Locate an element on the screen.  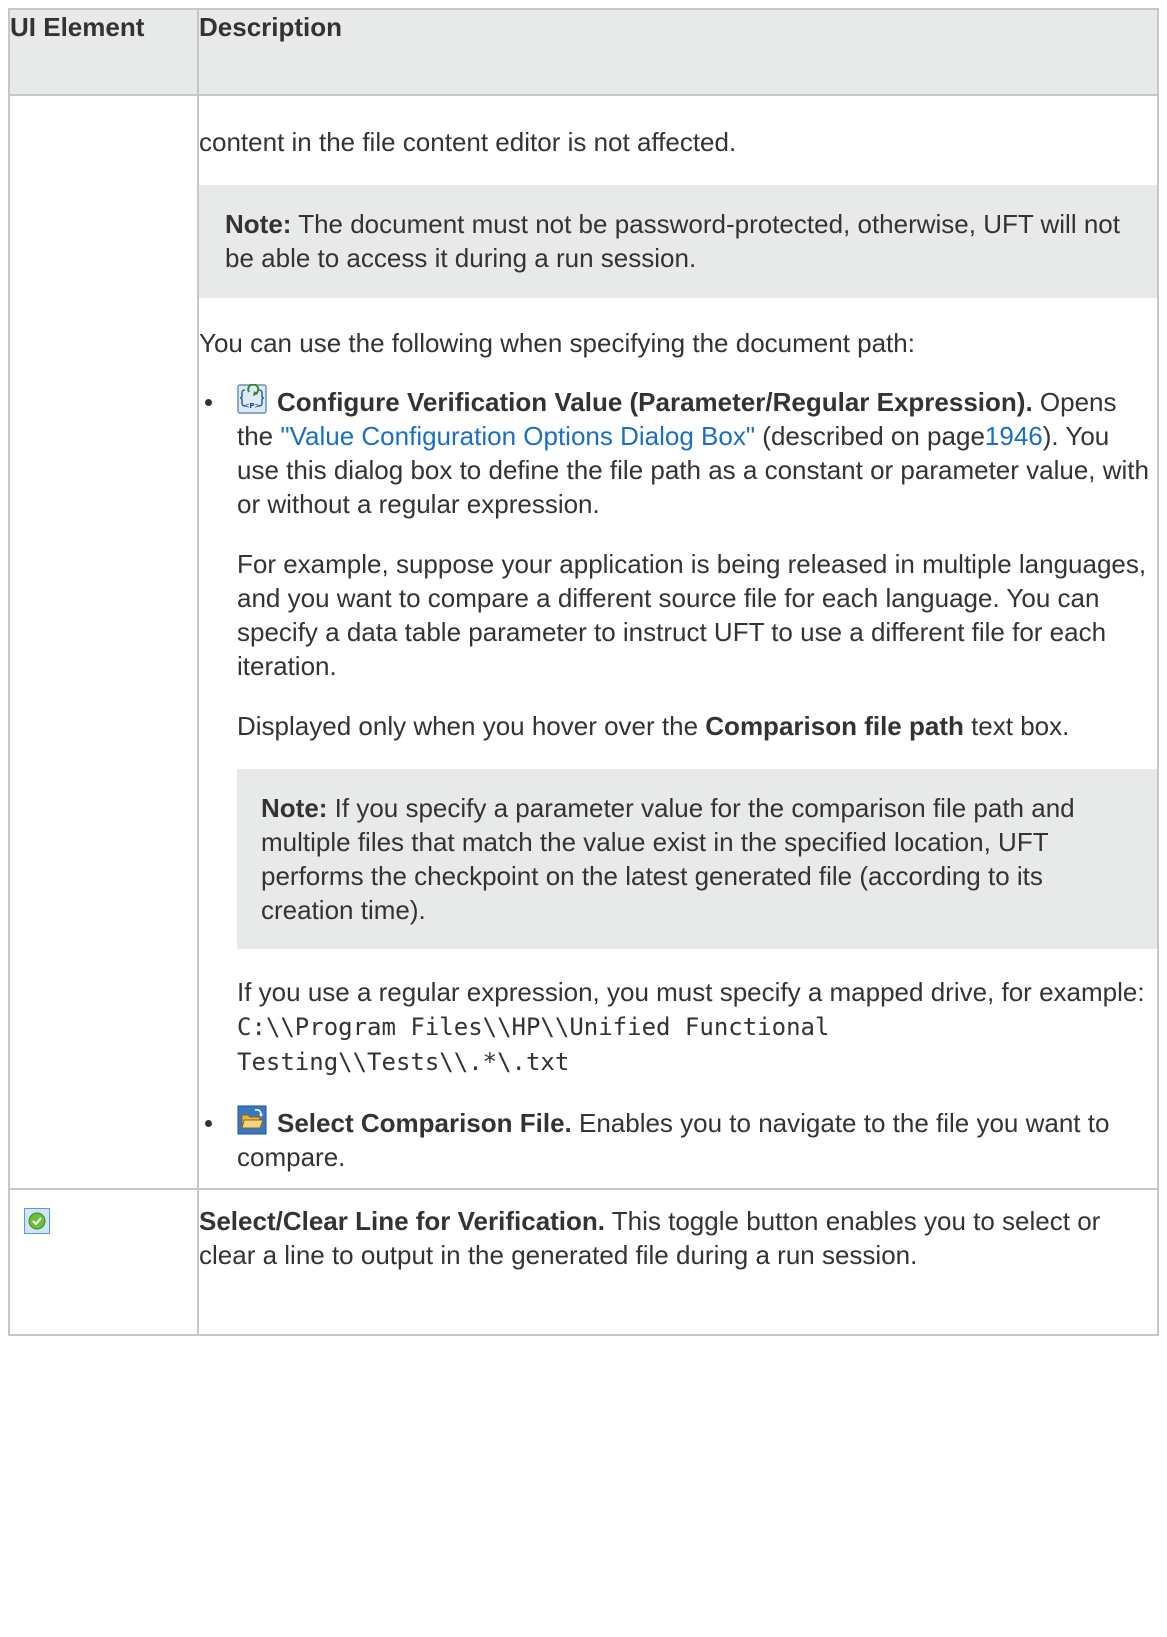
svg-text: <P> is located at coordinates (252, 406).